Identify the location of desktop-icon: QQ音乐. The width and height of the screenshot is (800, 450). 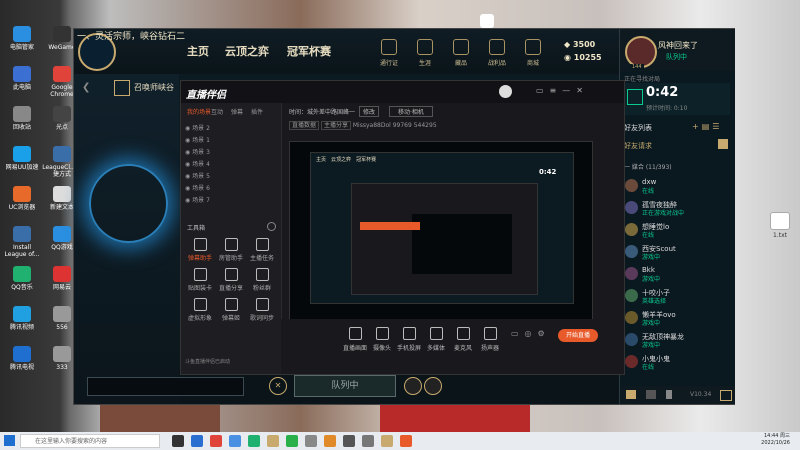
(22, 278).